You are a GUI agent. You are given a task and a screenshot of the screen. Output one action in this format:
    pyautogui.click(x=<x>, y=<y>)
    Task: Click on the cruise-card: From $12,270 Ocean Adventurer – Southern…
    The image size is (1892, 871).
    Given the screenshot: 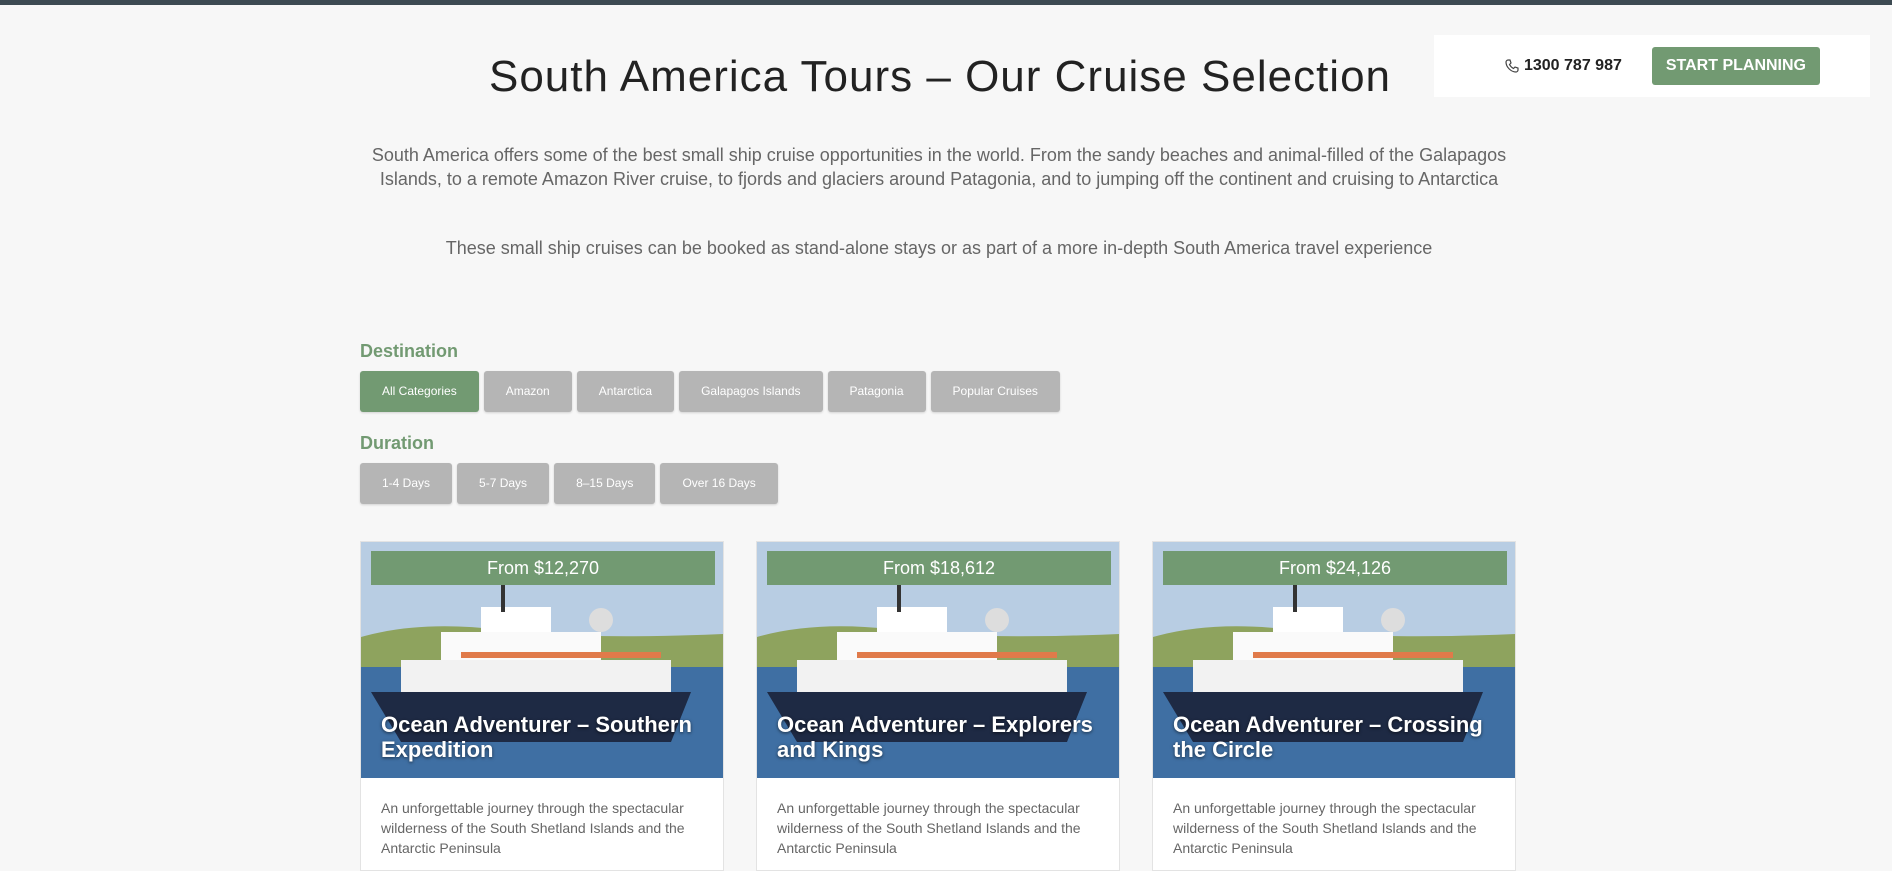 What is the action you would take?
    pyautogui.click(x=542, y=706)
    